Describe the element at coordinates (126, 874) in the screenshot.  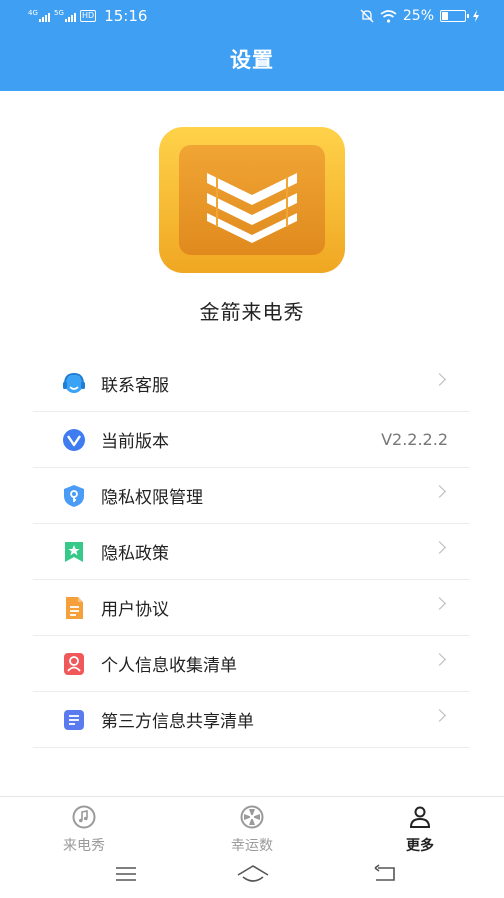
I see `menu-icon` at that location.